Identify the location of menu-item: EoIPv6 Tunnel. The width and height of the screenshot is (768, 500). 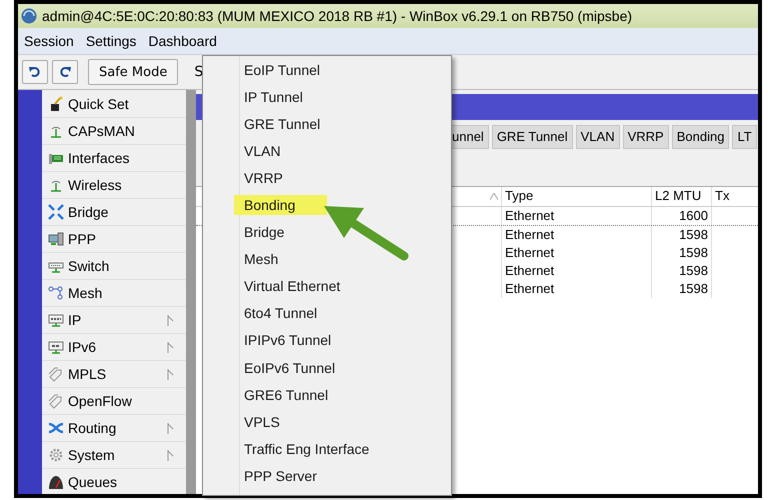
(290, 368).